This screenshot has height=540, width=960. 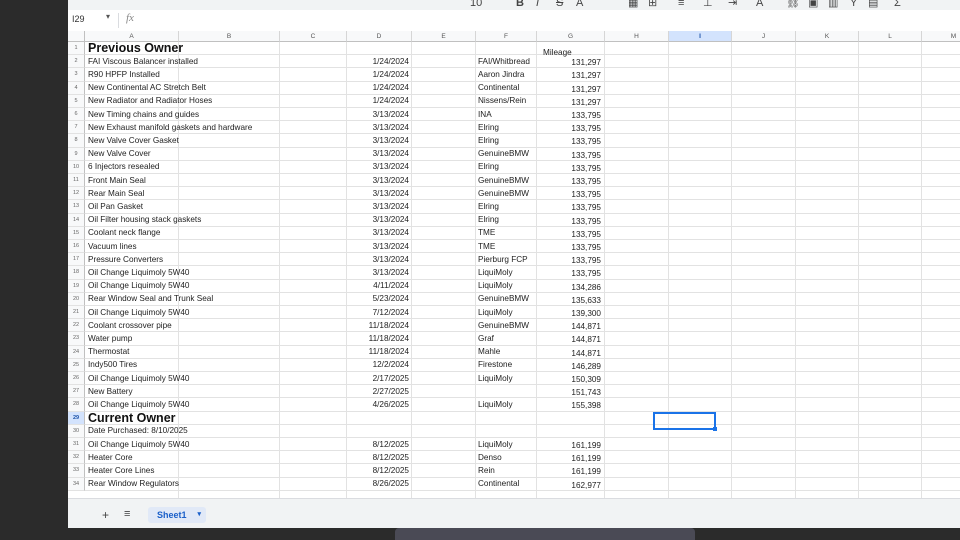 I want to click on row-header: 33, so click(x=76, y=471).